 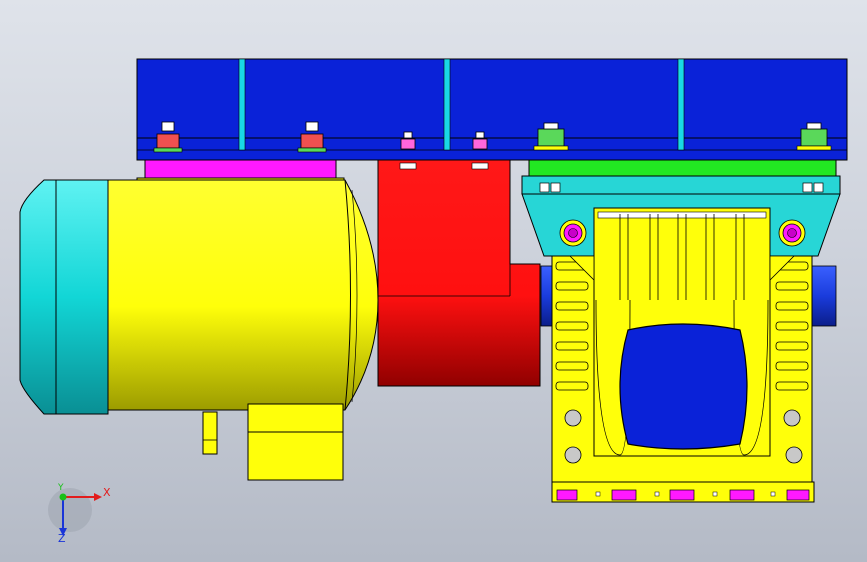 What do you see at coordinates (107, 492) in the screenshot?
I see `x-axis-label: X` at bounding box center [107, 492].